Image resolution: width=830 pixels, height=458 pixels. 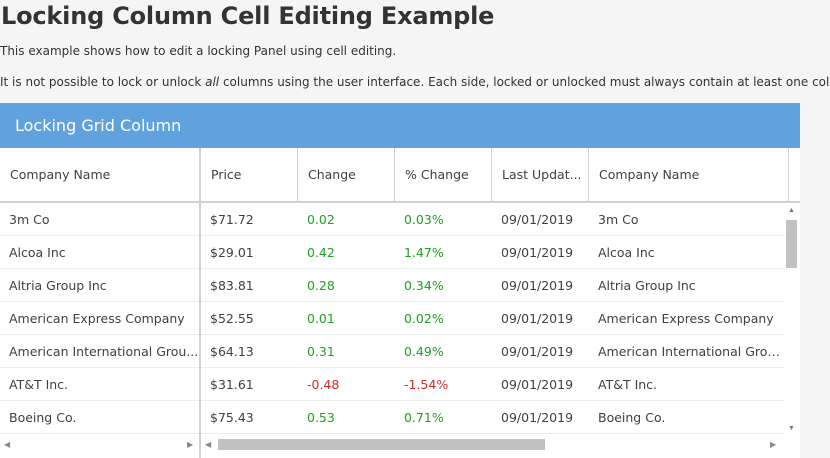 What do you see at coordinates (249, 417) in the screenshot?
I see `cell-price: $75.43` at bounding box center [249, 417].